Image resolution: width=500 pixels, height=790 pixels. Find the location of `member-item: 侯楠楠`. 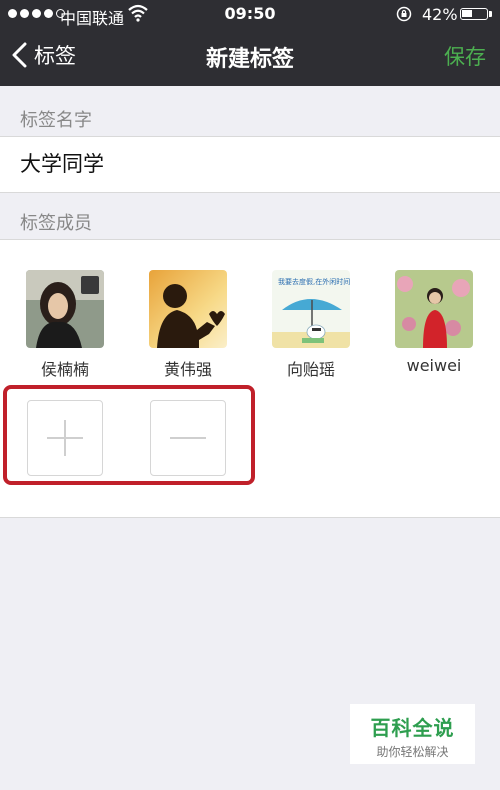

member-item: 侯楠楠 is located at coordinates (65, 325).